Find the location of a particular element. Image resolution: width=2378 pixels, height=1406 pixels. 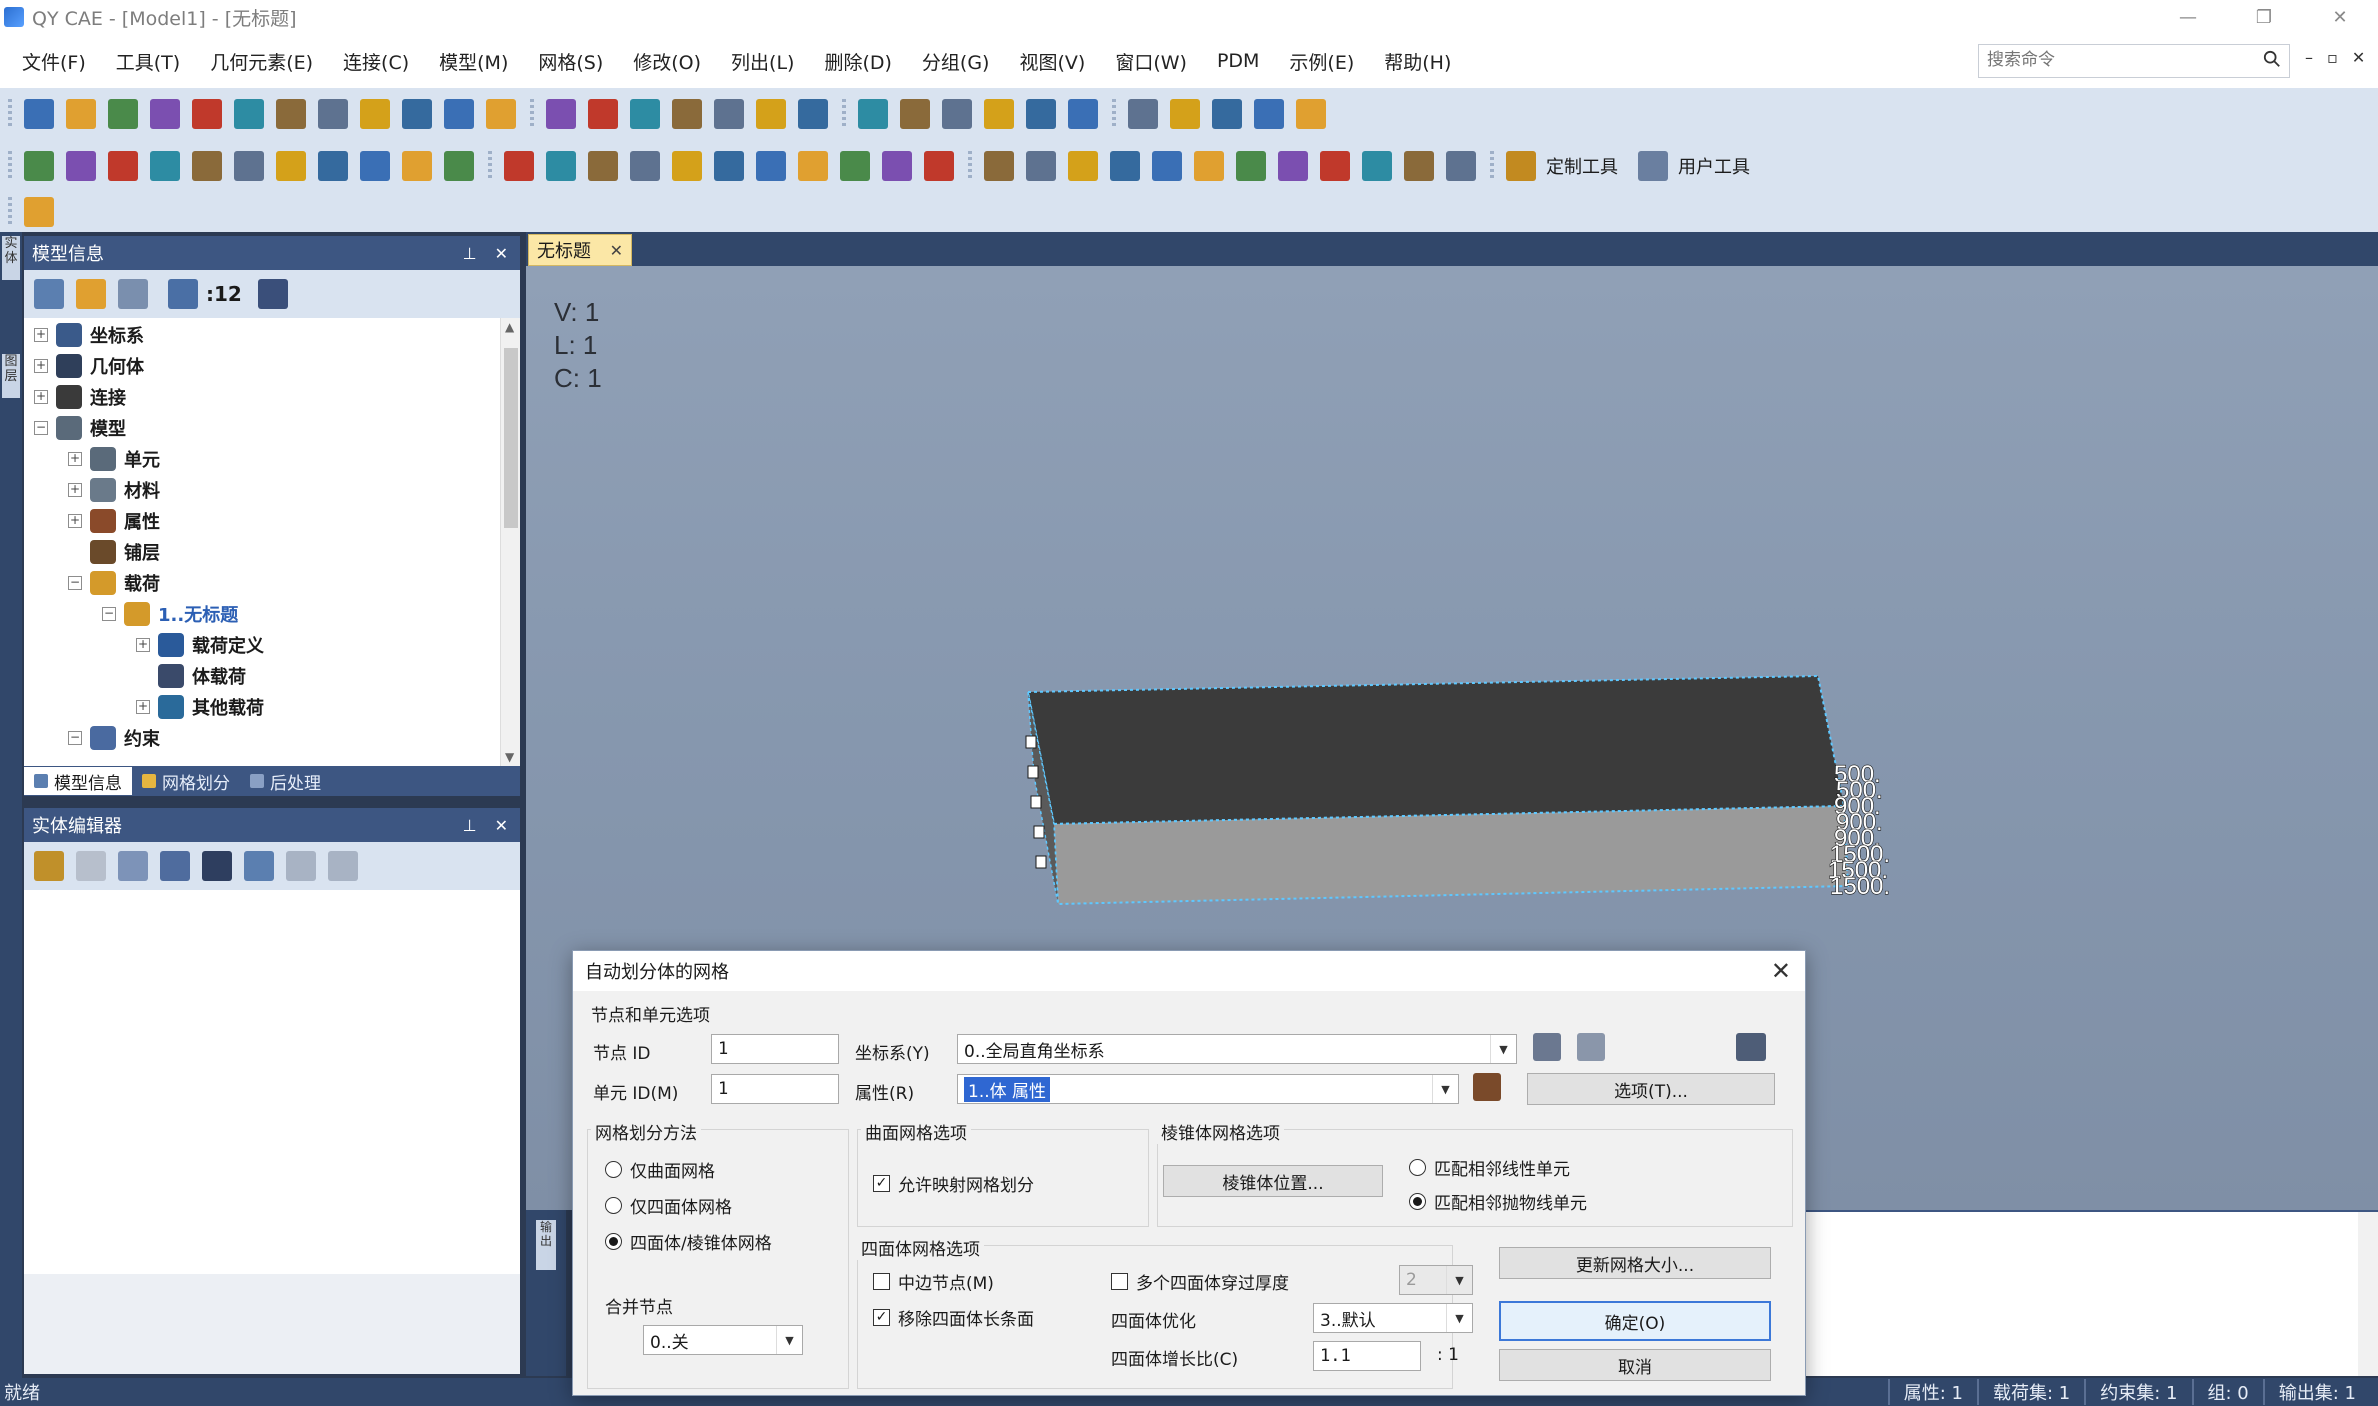

menu-delete: 删除(D) is located at coordinates (857, 61).